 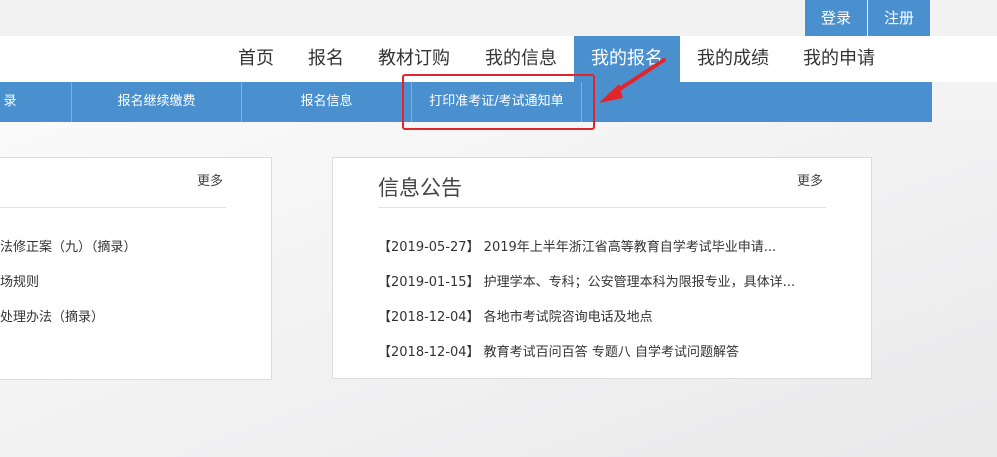 I want to click on nav-signup: 报名, so click(x=326, y=59).